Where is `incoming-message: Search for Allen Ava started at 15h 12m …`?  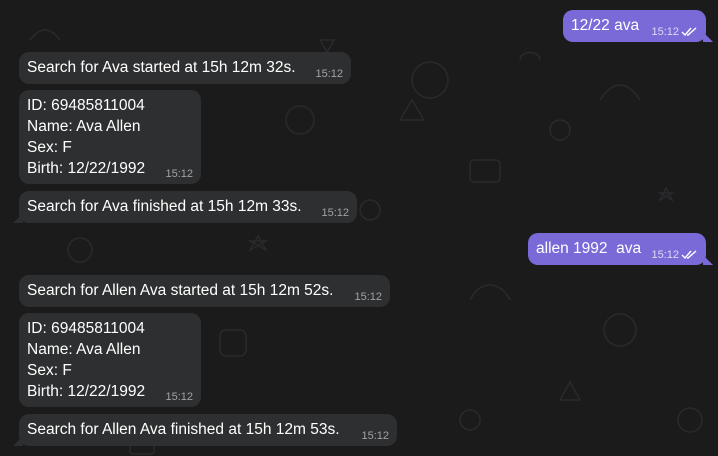 incoming-message: Search for Allen Ava started at 15h 12m … is located at coordinates (204, 291).